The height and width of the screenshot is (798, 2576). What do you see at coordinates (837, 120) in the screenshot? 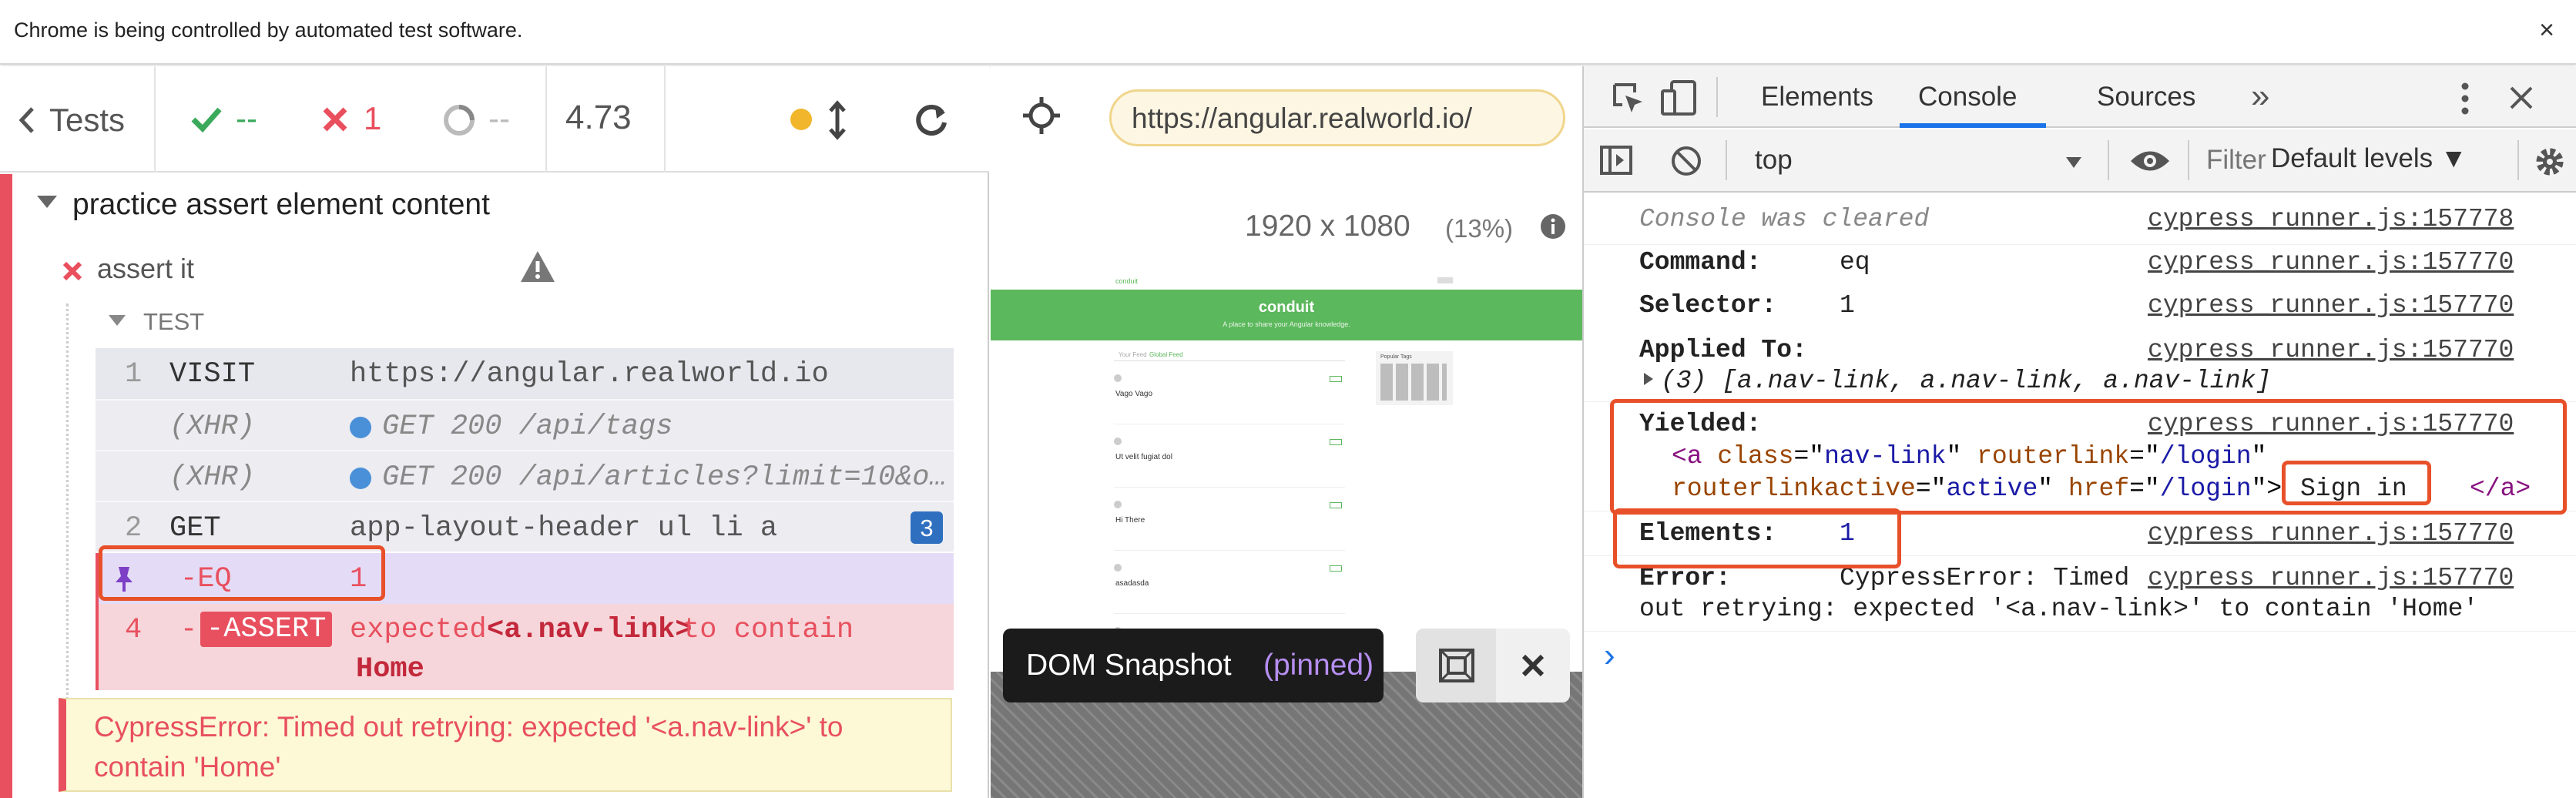
I see `scroll-toggle-icon` at bounding box center [837, 120].